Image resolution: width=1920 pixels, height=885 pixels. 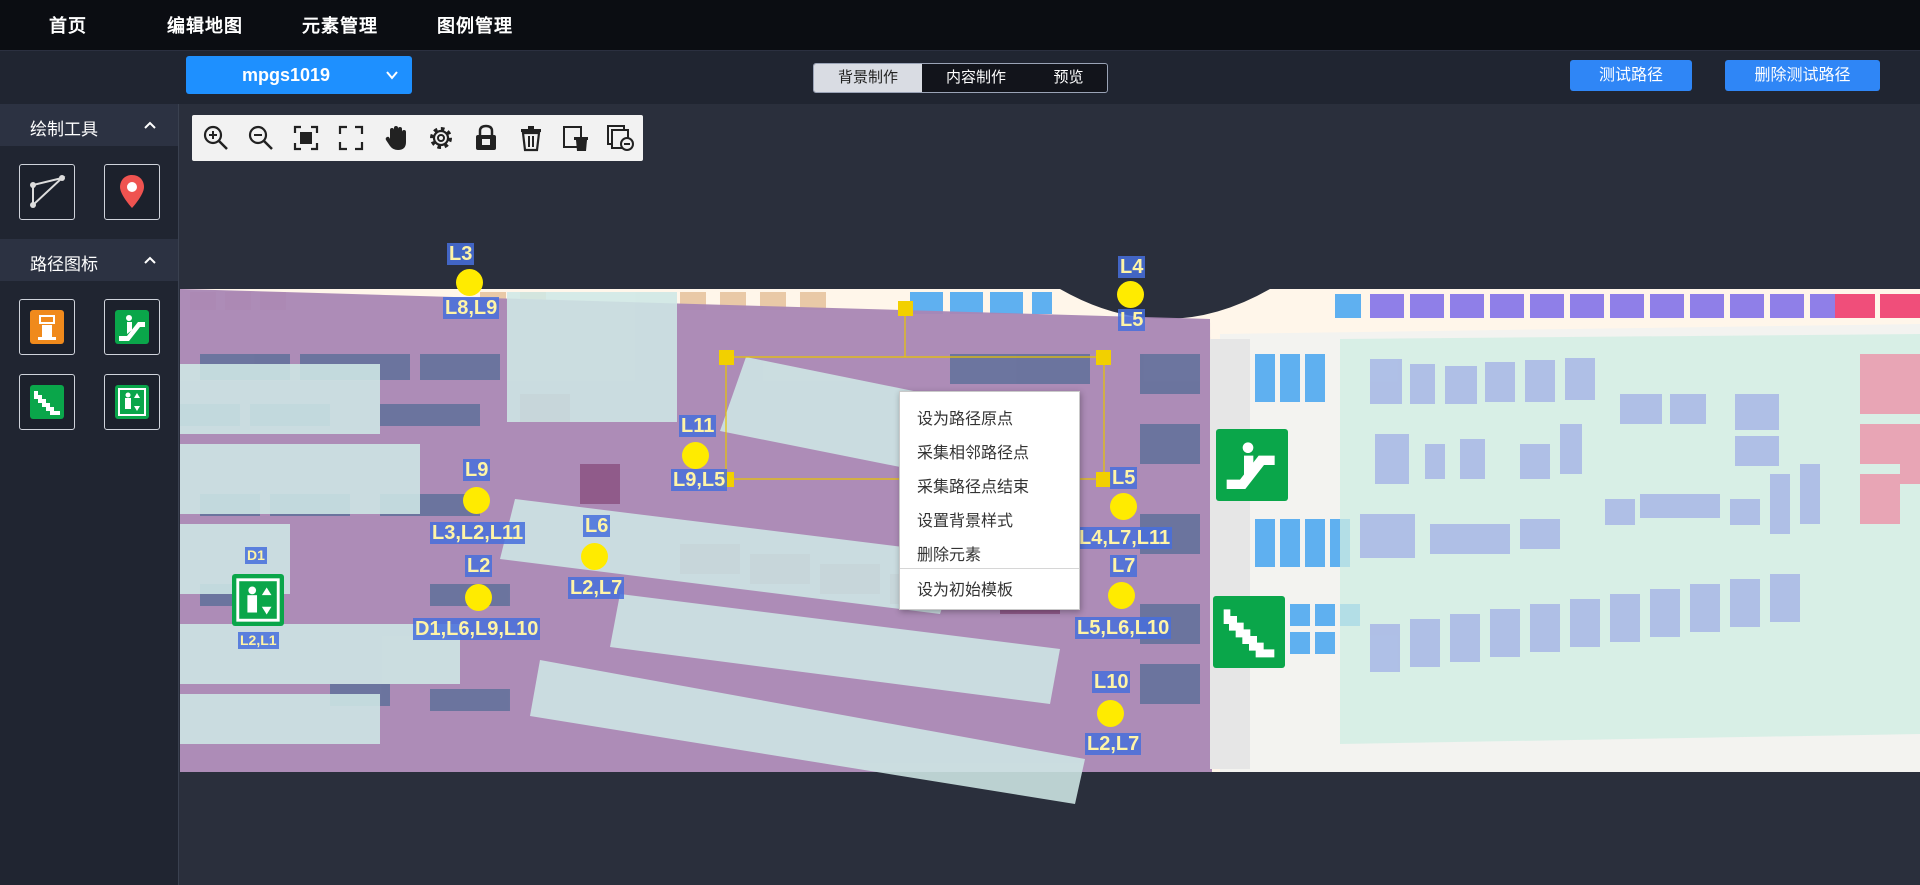 I want to click on zoom-out-icon, so click(x=261, y=138).